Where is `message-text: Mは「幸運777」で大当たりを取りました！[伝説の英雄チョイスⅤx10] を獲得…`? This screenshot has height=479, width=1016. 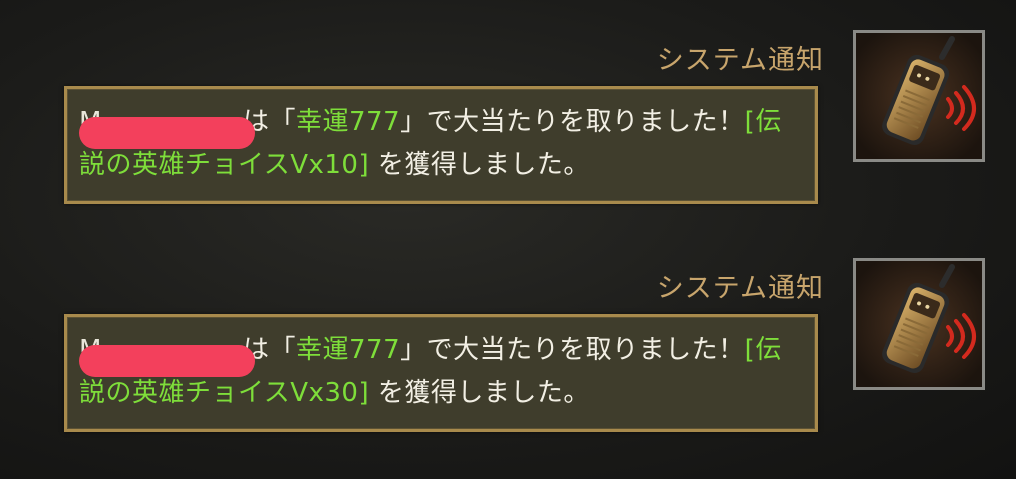 message-text: Mは「幸運777」で大当たりを取りました！[伝説の英雄チョイスⅤx10] を獲得… is located at coordinates (443, 144).